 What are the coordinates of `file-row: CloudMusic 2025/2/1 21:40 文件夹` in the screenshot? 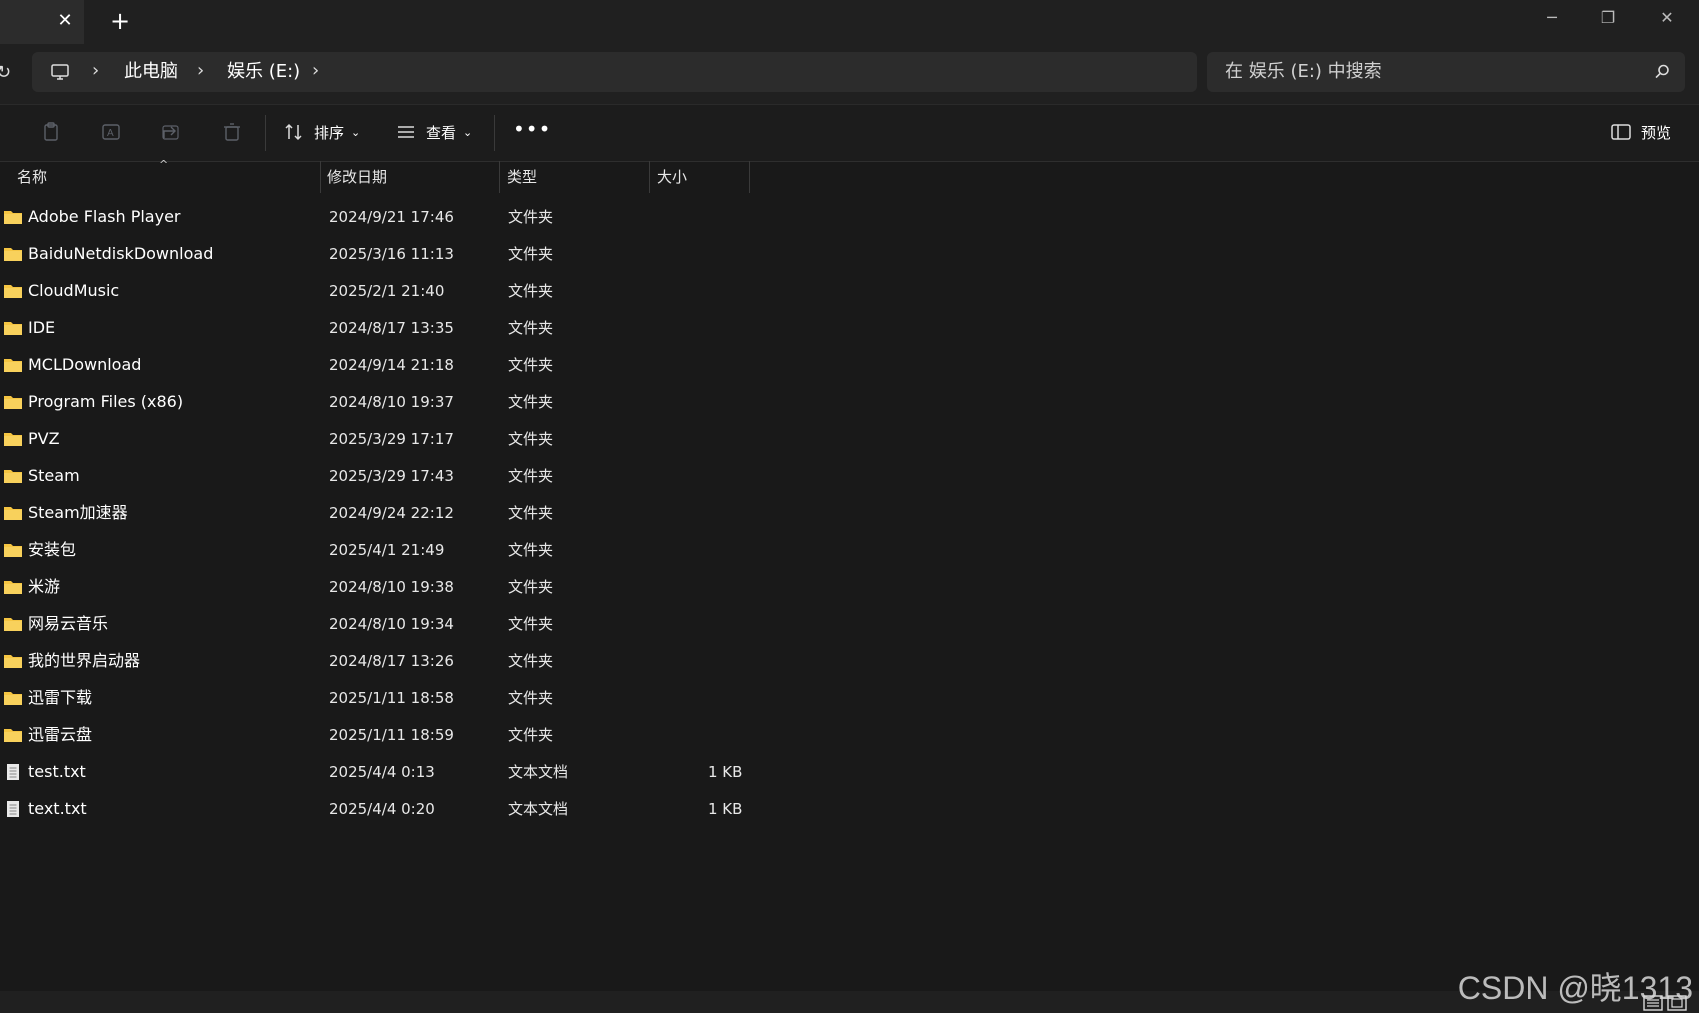 It's located at (380, 291).